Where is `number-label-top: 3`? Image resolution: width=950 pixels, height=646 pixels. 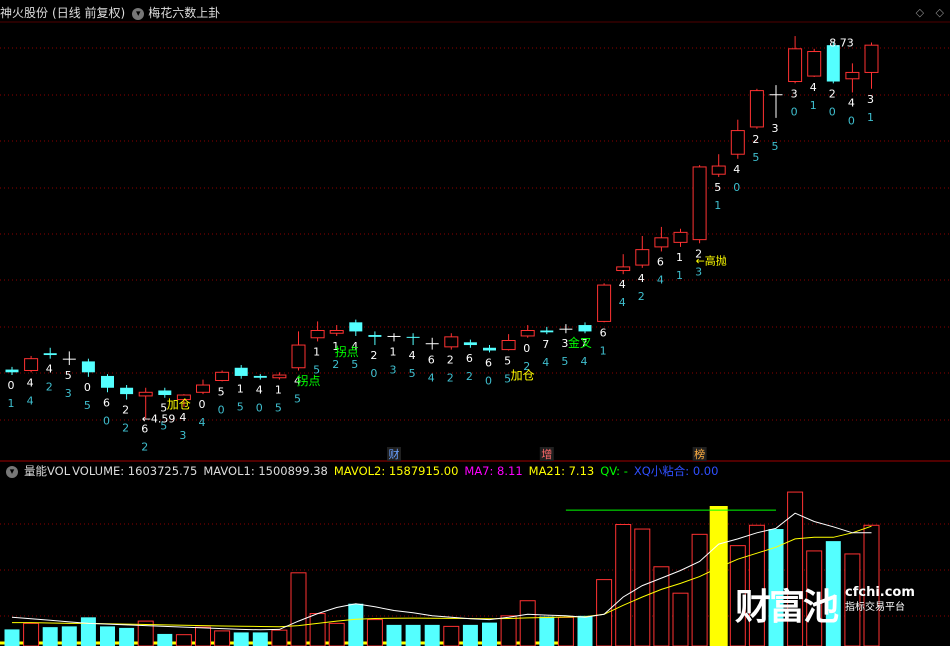 number-label-top: 3 is located at coordinates (775, 128).